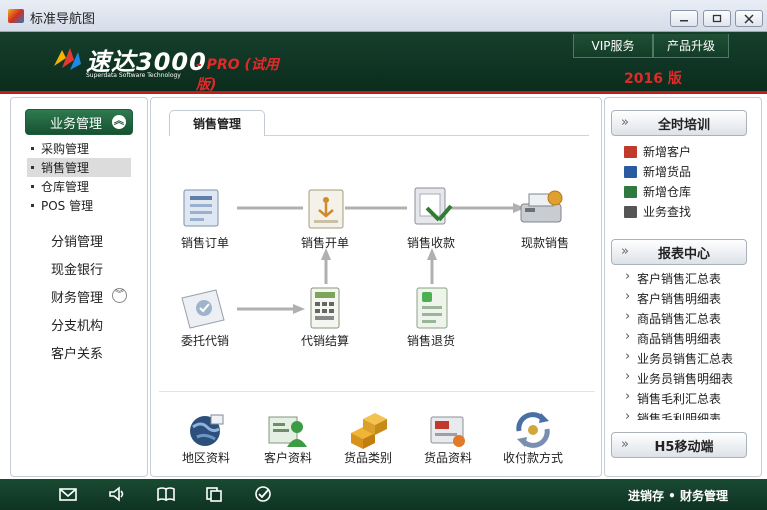  Describe the element at coordinates (77, 324) in the screenshot. I see `sidebar-item-branches: 分支机构` at that location.